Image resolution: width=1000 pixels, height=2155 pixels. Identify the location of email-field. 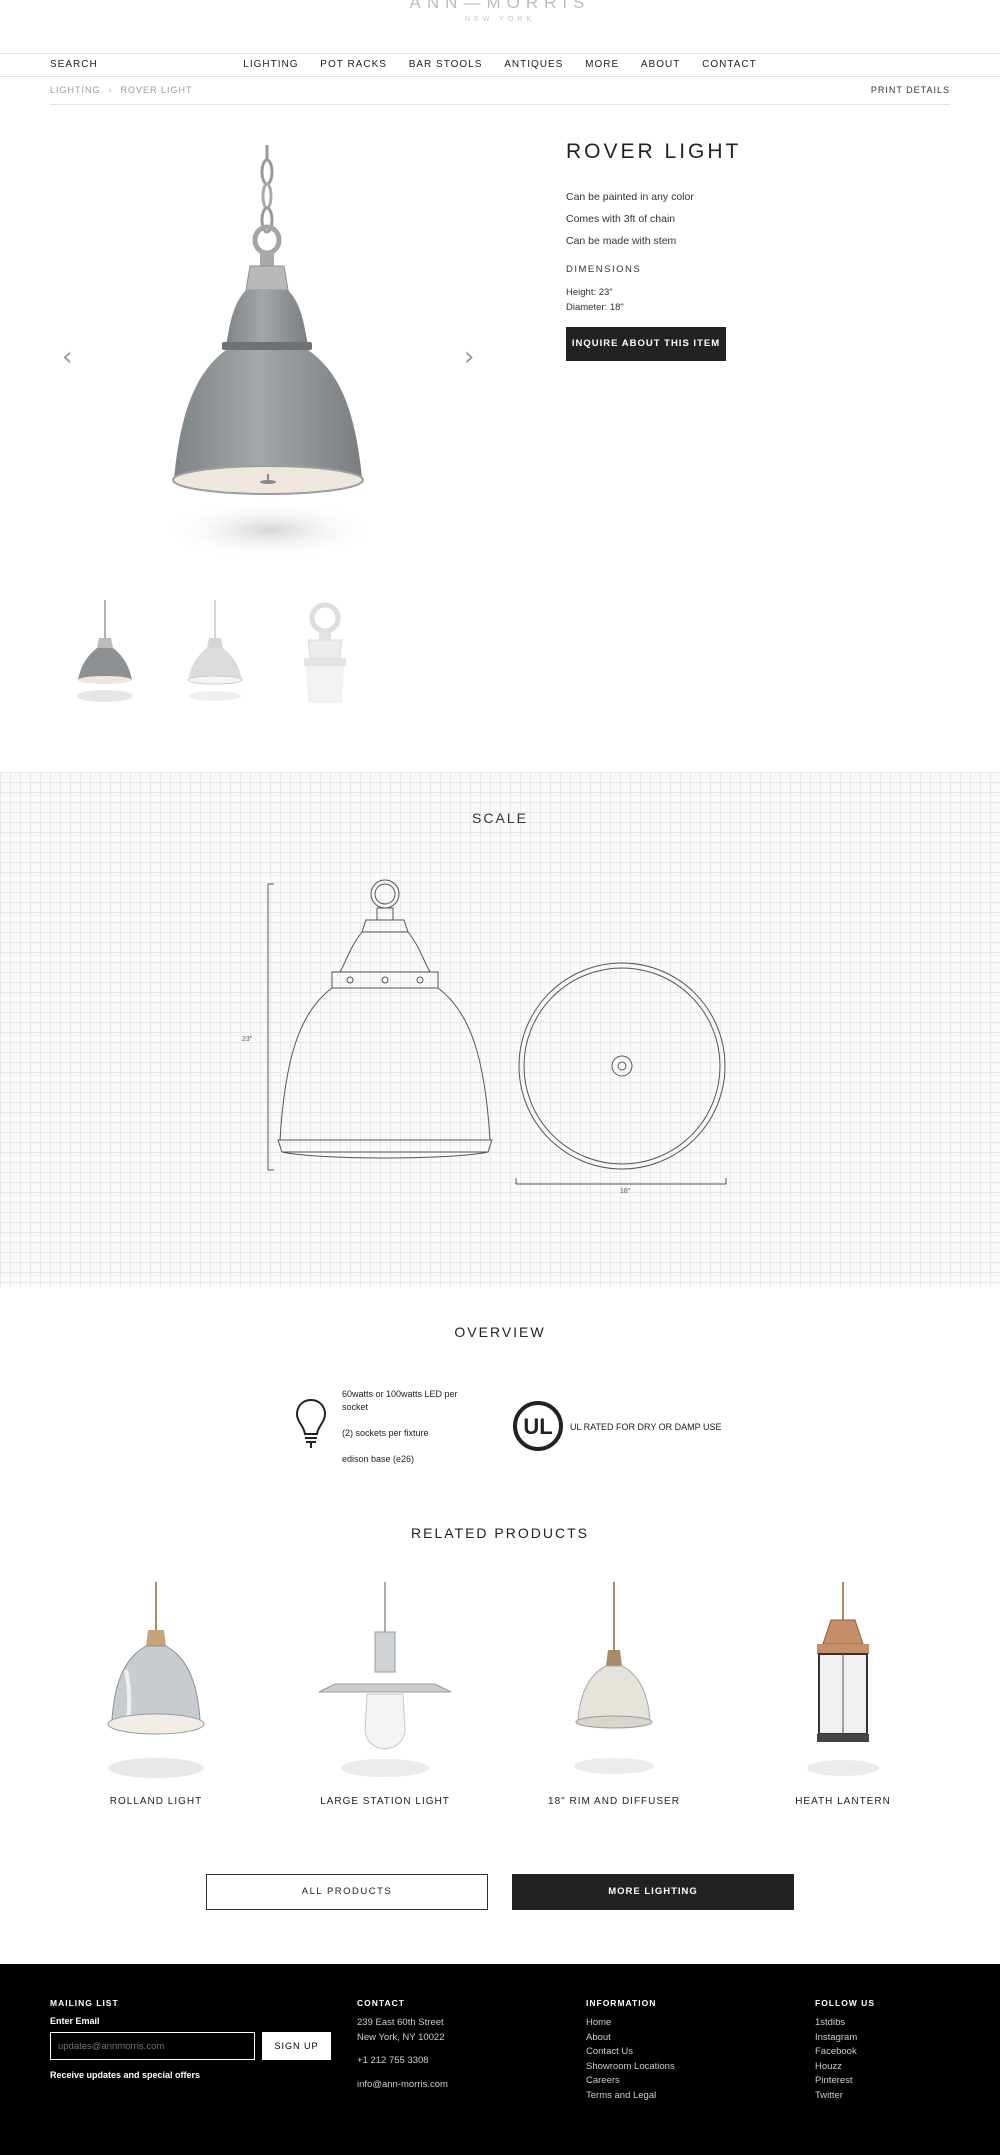
(152, 2046).